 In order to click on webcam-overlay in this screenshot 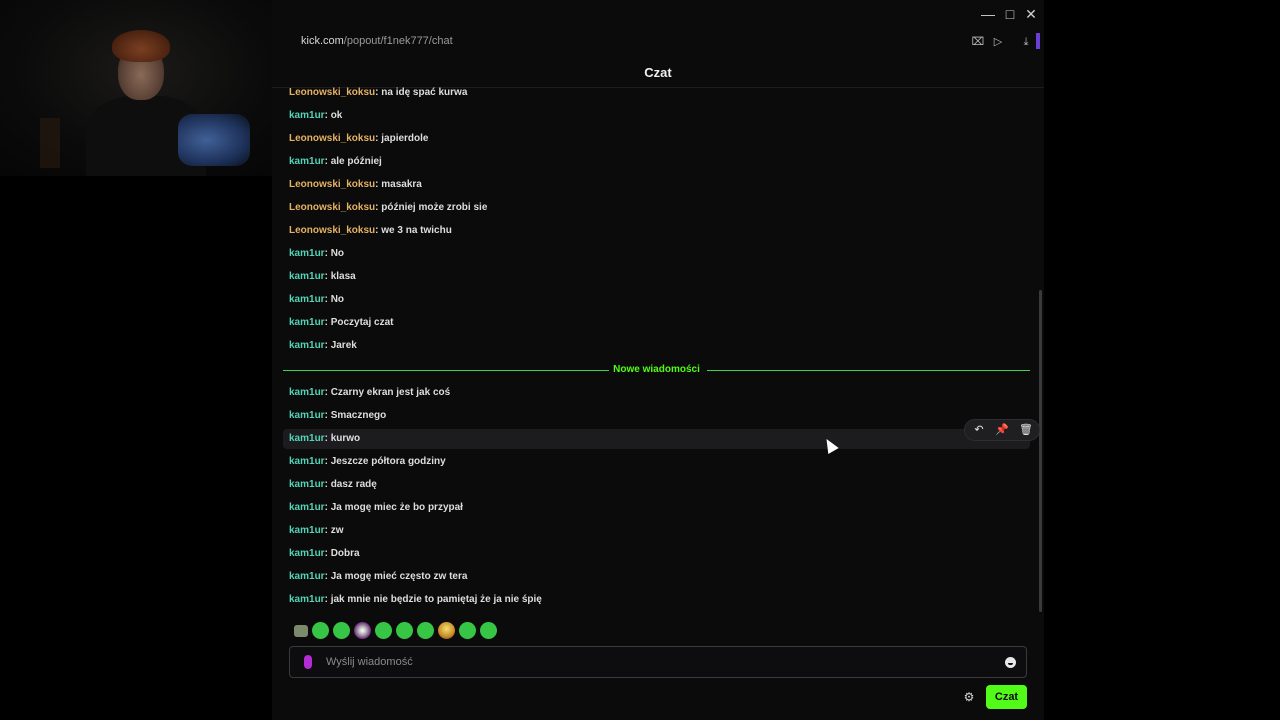, I will do `click(149, 88)`.